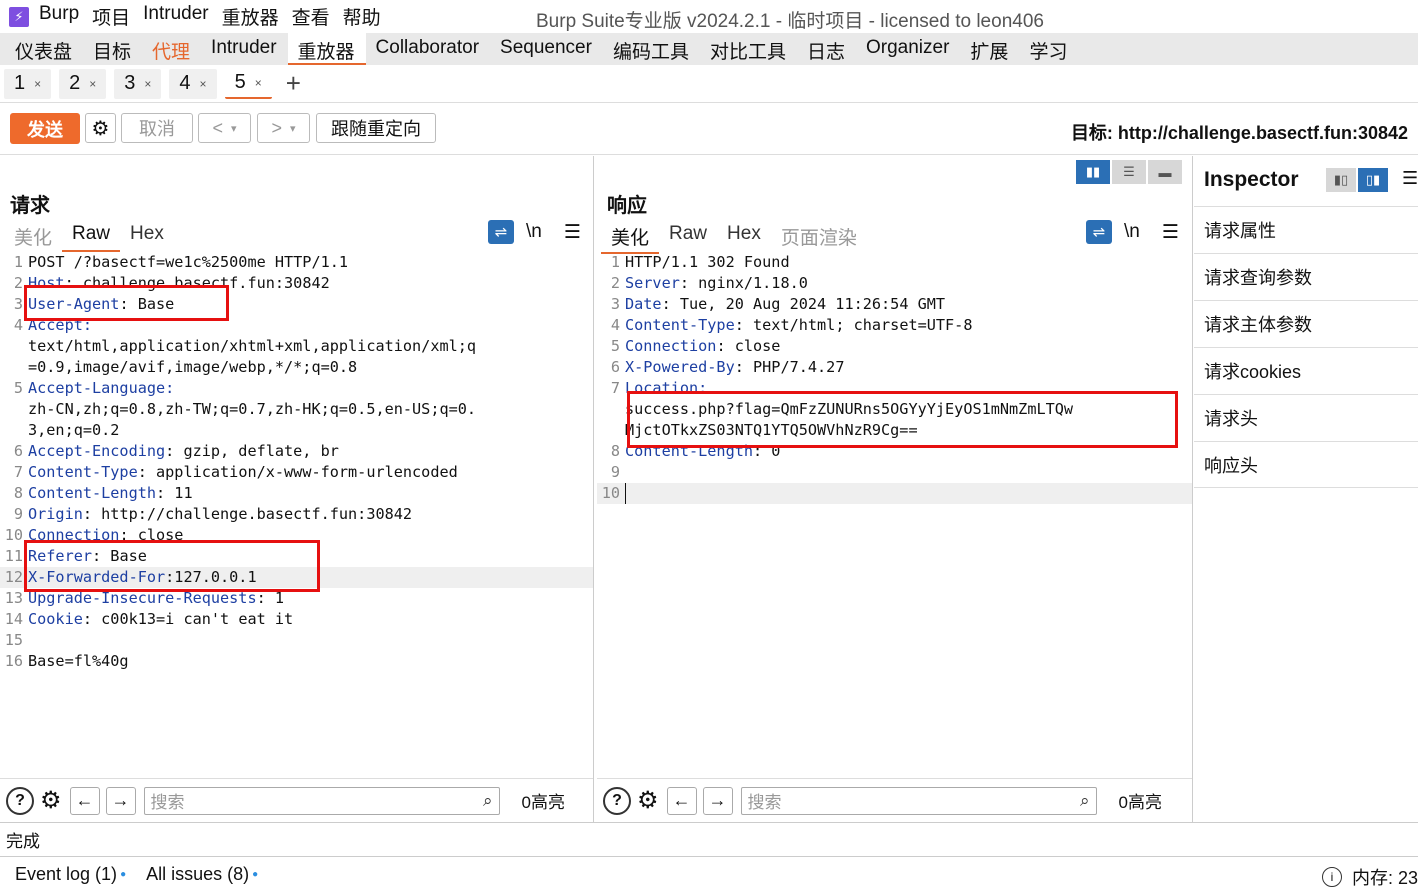 This screenshot has width=1418, height=891. Describe the element at coordinates (1140, 802) in the screenshot. I see `highlight-count: 0高亮` at that location.